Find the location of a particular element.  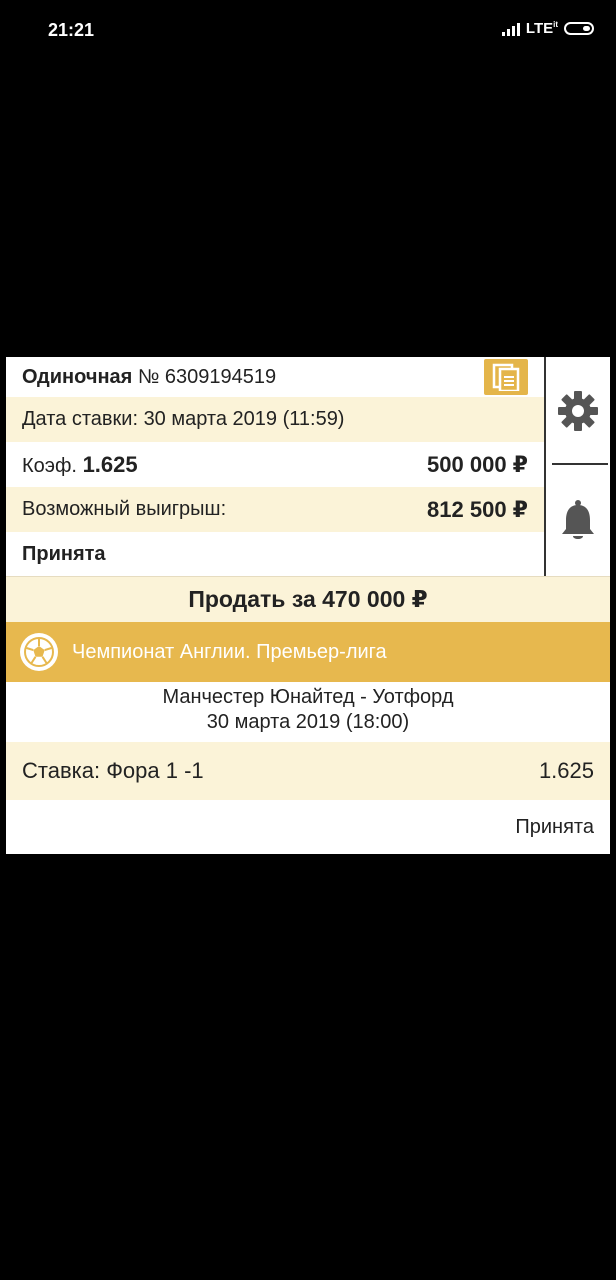

bet-date: Дата ставки: 30 марта 2019 (11:59) is located at coordinates (183, 419).